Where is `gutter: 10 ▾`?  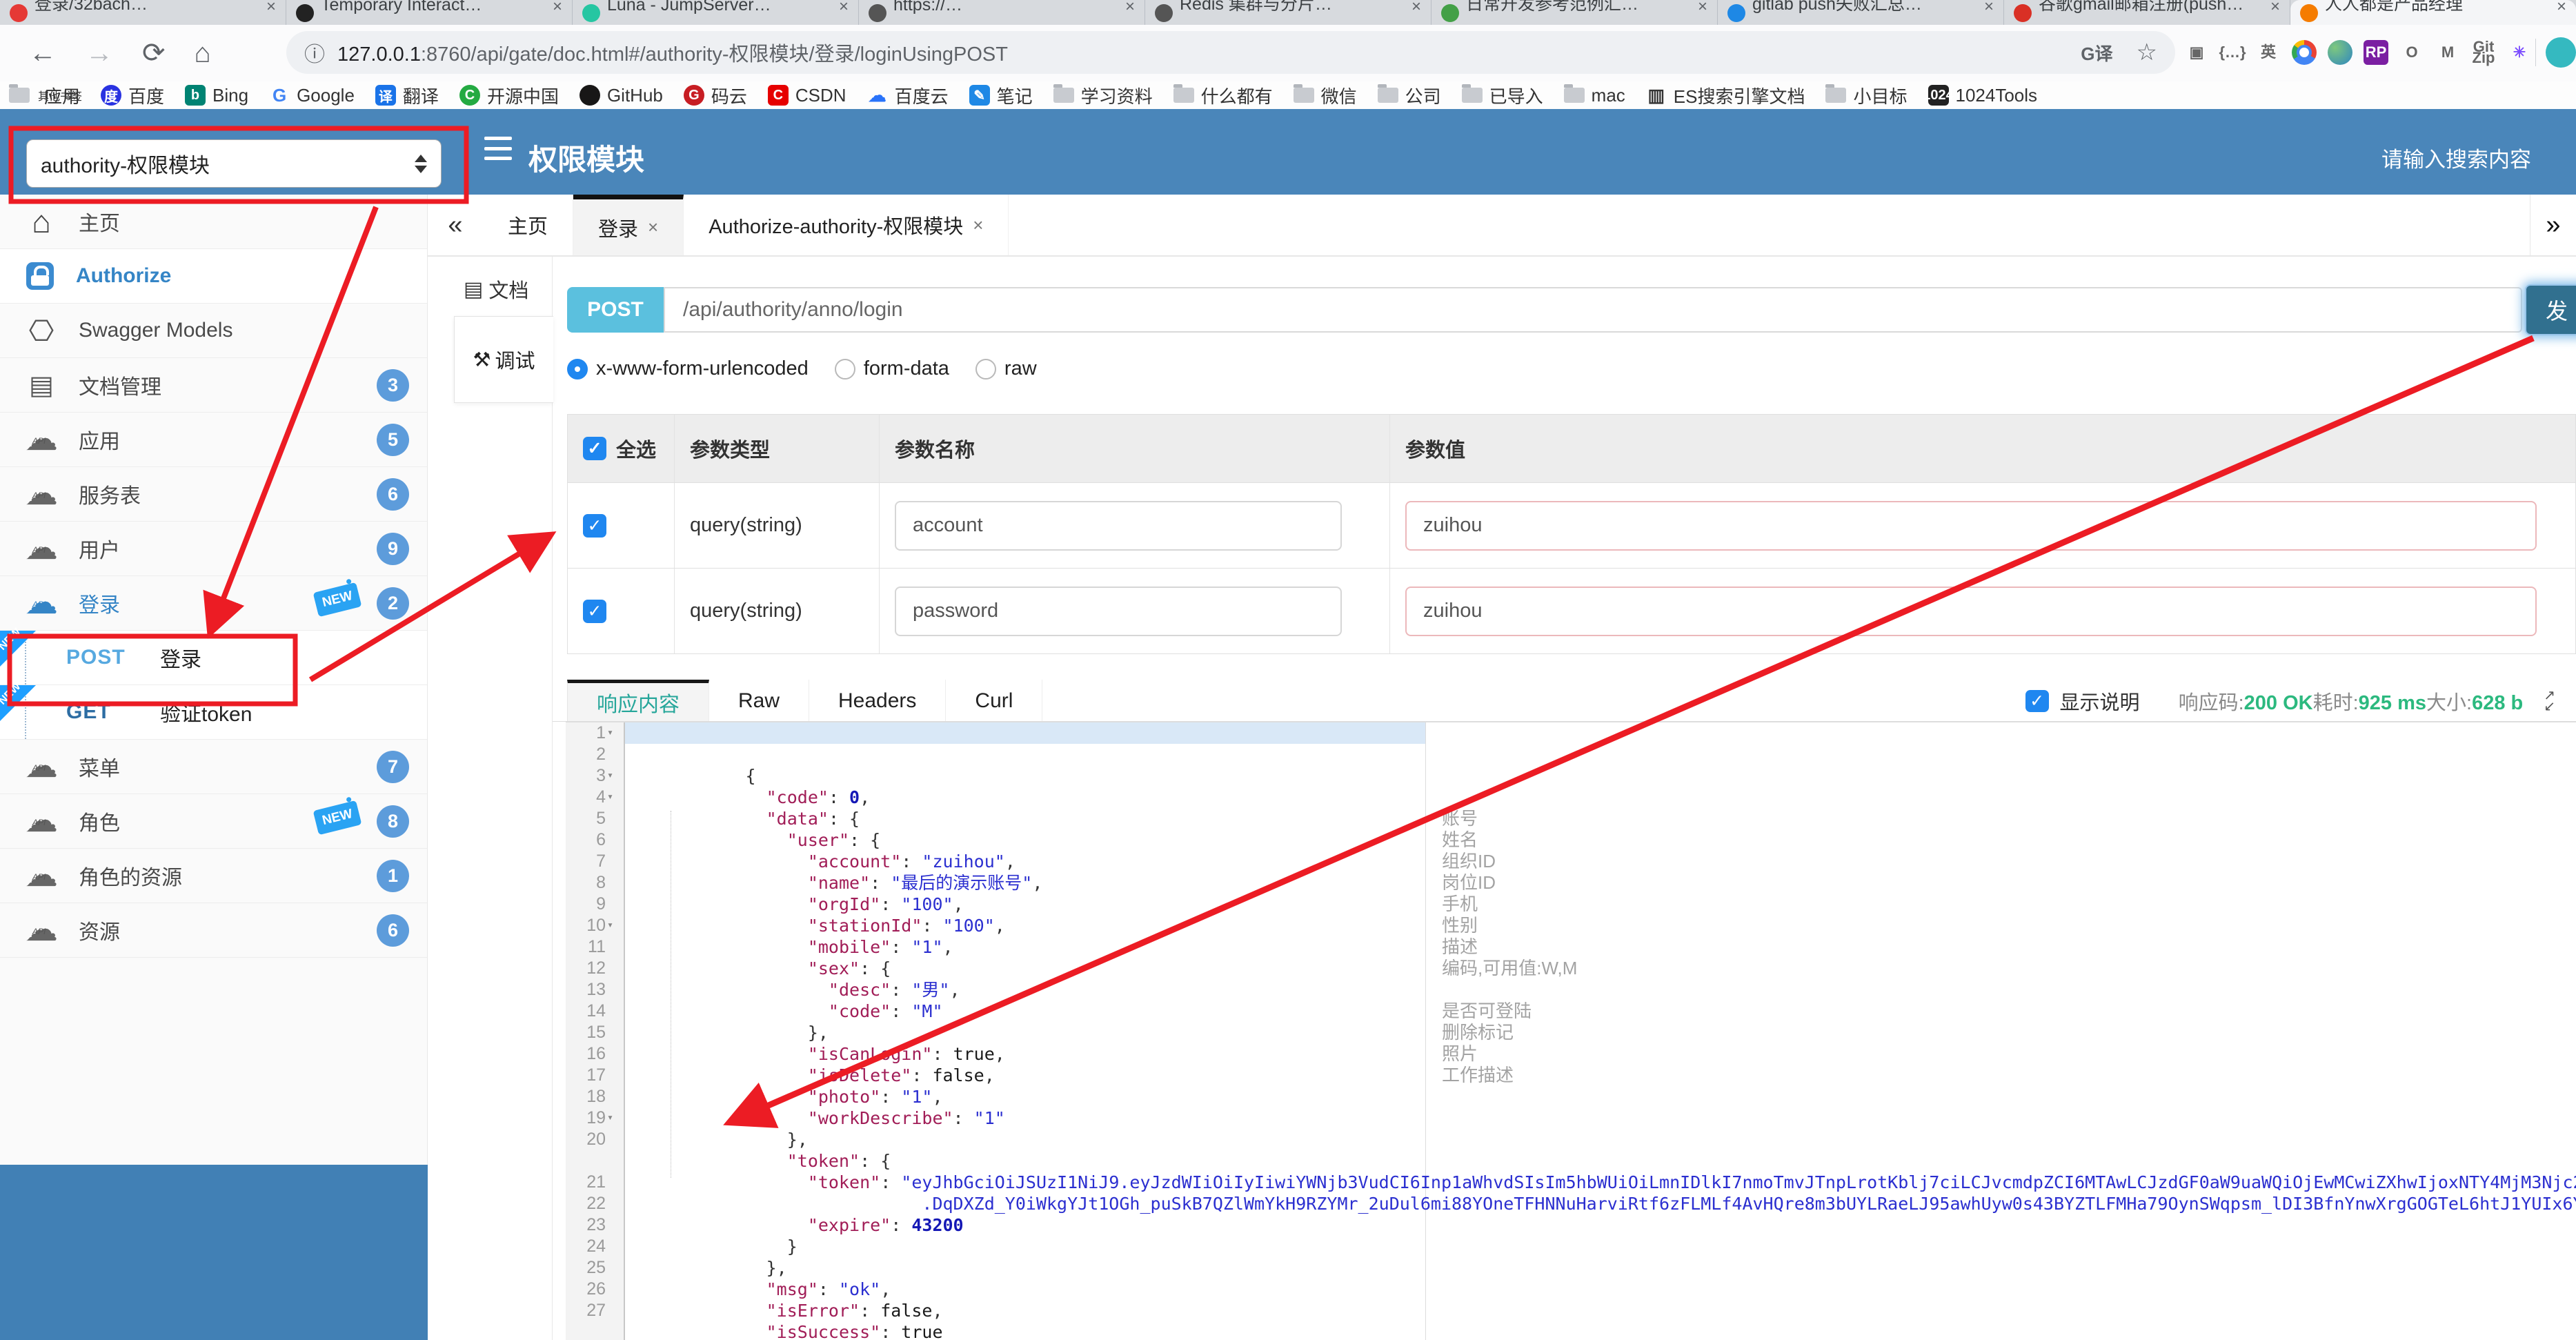
gutter: 10 ▾ is located at coordinates (595, 925).